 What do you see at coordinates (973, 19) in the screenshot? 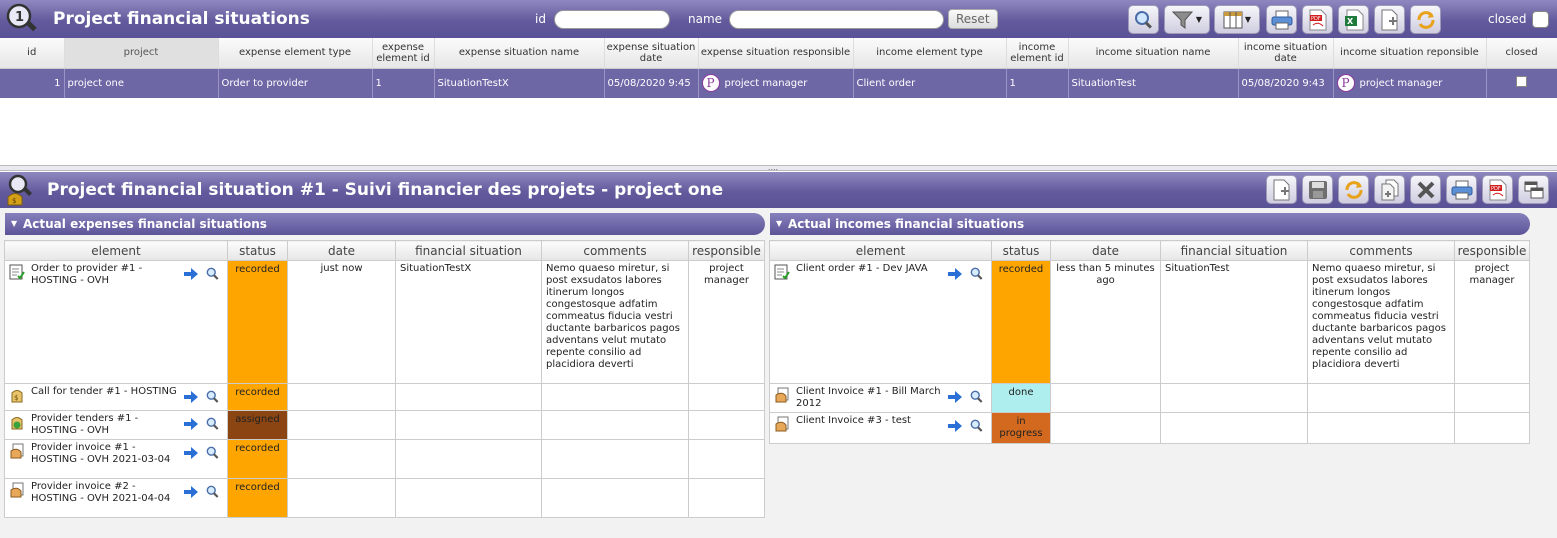
I see `reset-button: Reset` at bounding box center [973, 19].